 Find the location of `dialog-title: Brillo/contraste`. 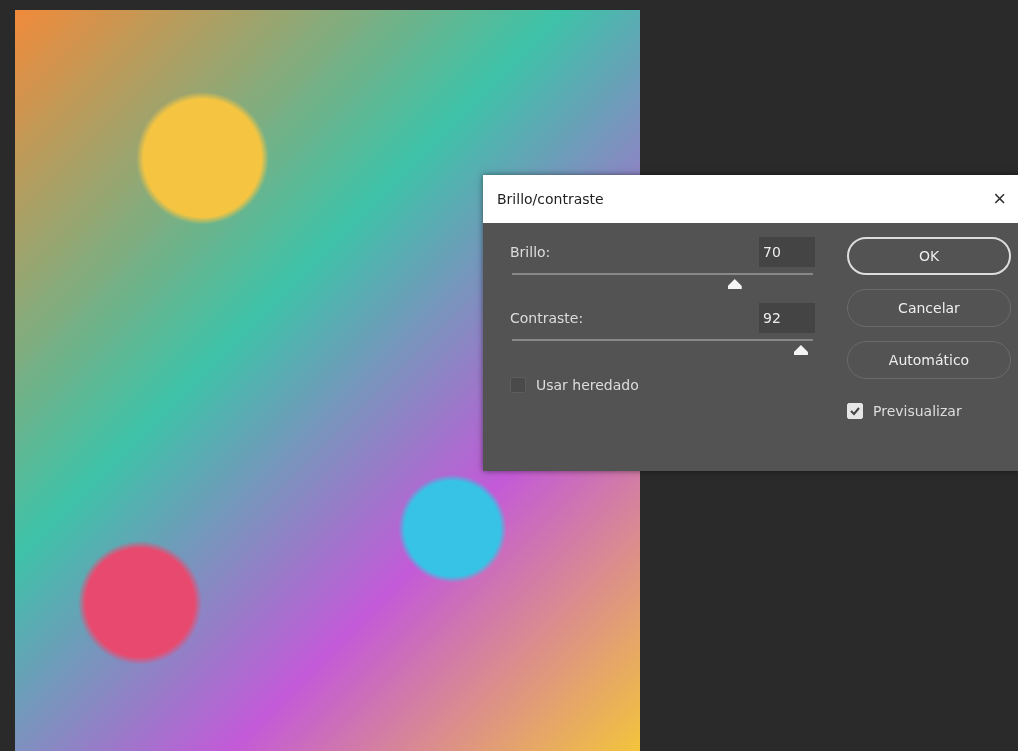

dialog-title: Brillo/contraste is located at coordinates (550, 199).